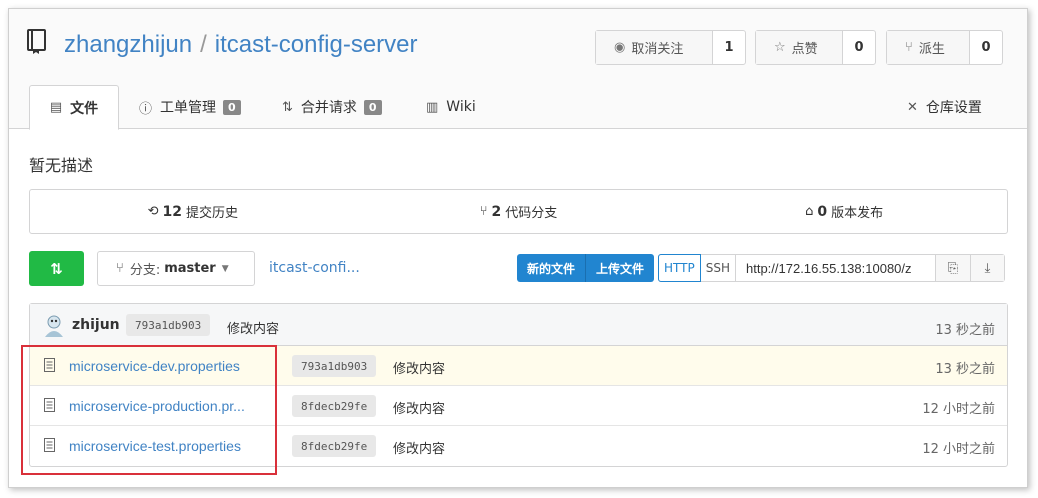 This screenshot has height=498, width=1038. I want to click on caret-down-icon: ▼, so click(225, 268).